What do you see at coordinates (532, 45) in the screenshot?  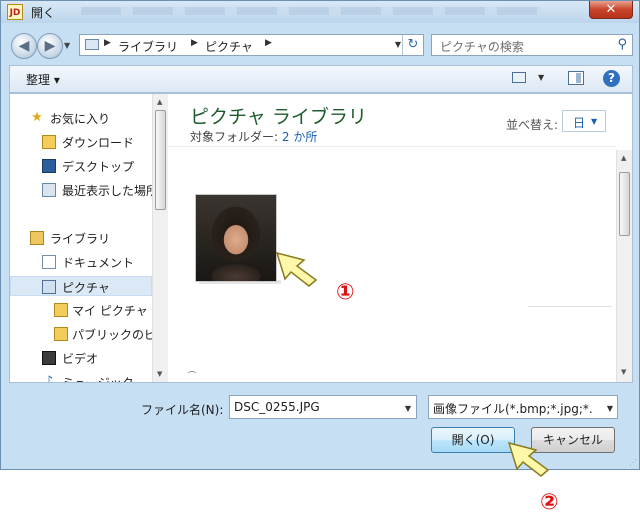 I see `search-box: ピクチャの検索 ⚲` at bounding box center [532, 45].